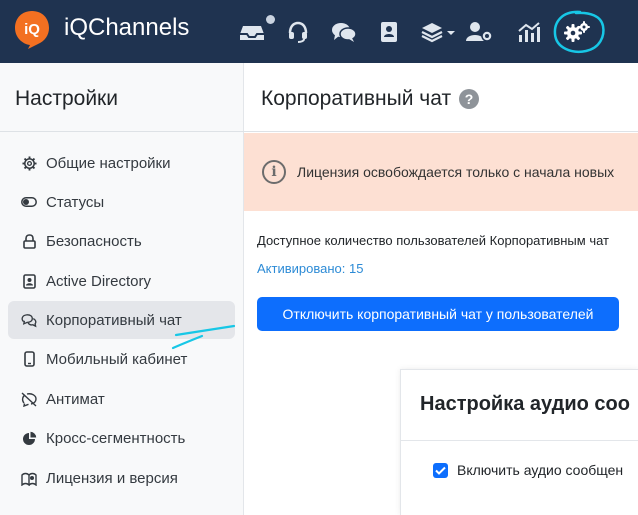 The image size is (638, 515). What do you see at coordinates (75, 202) in the screenshot?
I see `sidebar-item-label: Статусы` at bounding box center [75, 202].